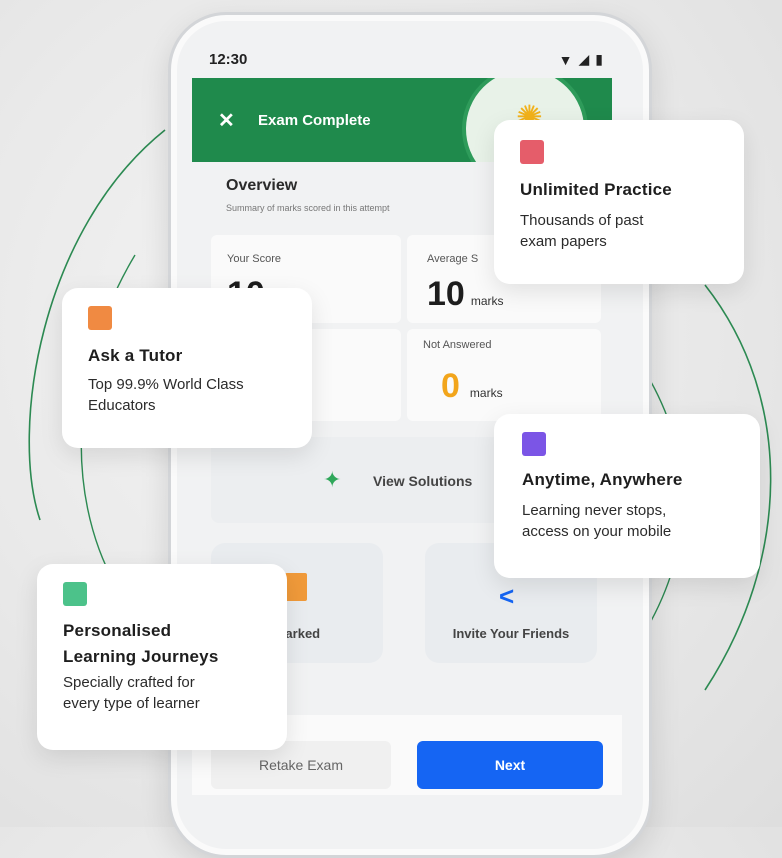 This screenshot has height=858, width=782. Describe the element at coordinates (510, 765) in the screenshot. I see `next-button: Next` at that location.